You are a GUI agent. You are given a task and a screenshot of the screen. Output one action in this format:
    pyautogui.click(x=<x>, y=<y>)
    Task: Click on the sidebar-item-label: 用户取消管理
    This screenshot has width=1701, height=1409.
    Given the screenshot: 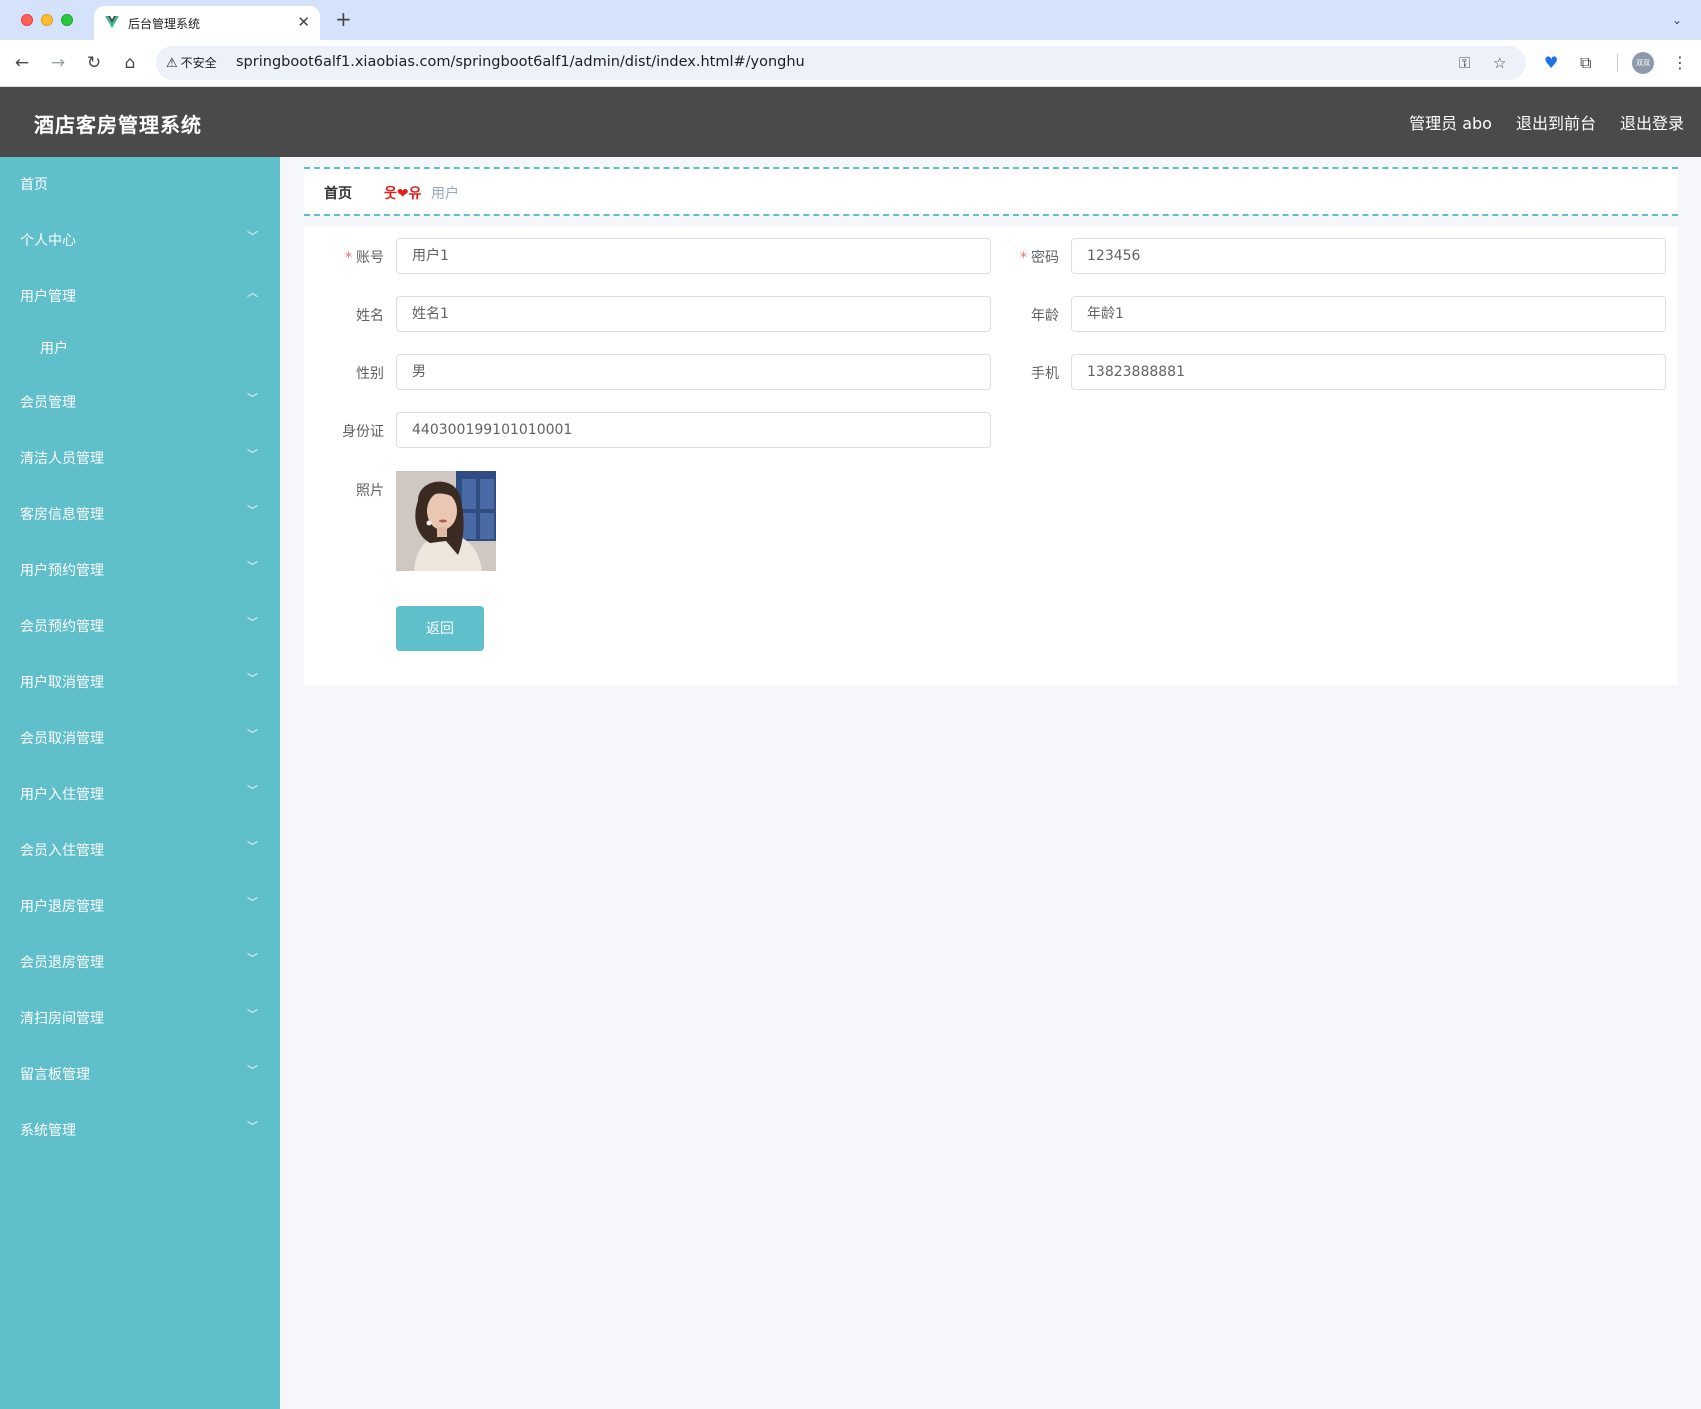 What is the action you would take?
    pyautogui.click(x=62, y=683)
    